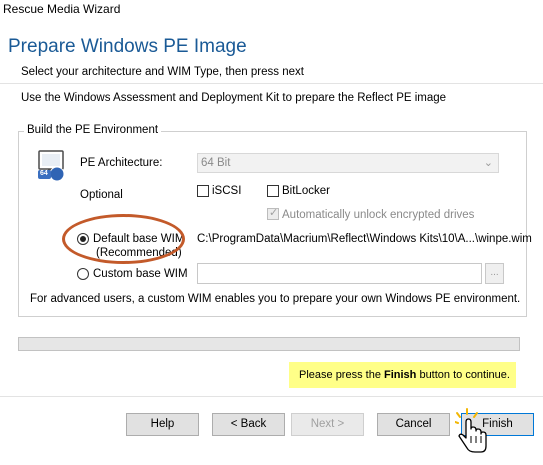 The height and width of the screenshot is (465, 543). Describe the element at coordinates (123, 239) in the screenshot. I see `annotation-ellipse` at that location.